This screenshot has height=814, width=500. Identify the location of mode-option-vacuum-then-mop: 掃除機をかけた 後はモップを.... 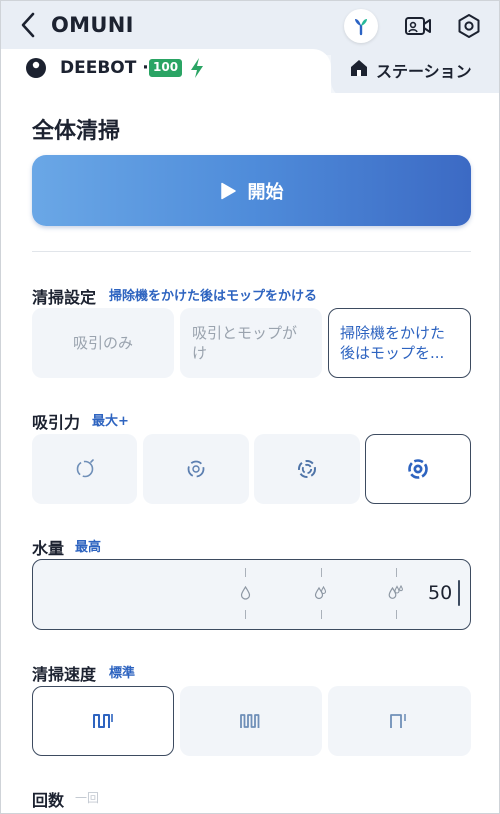
(399, 343).